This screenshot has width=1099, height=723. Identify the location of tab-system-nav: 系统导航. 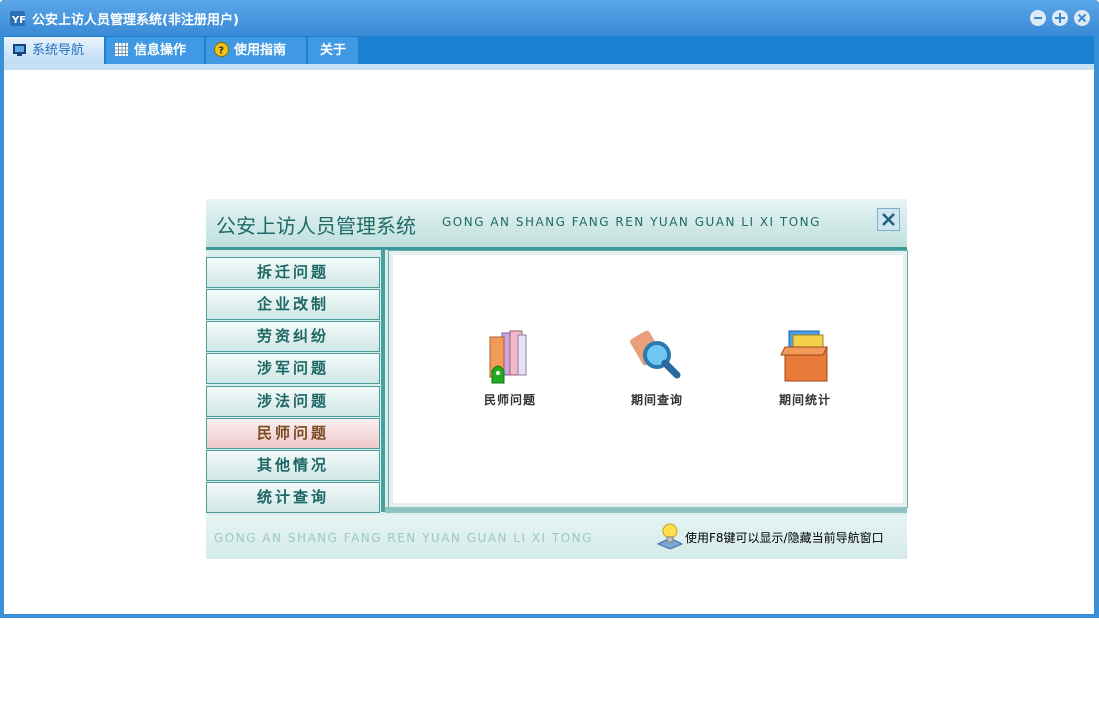
(54, 50).